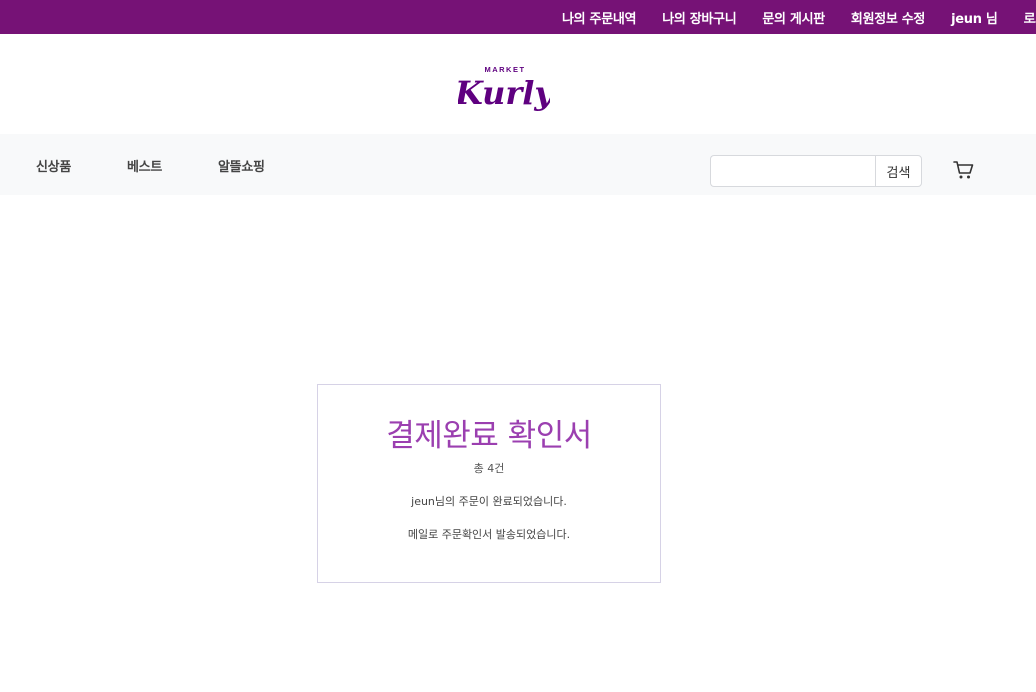 The width and height of the screenshot is (1036, 692). What do you see at coordinates (504, 93) in the screenshot?
I see `logo-kurly-text: Kurly` at bounding box center [504, 93].